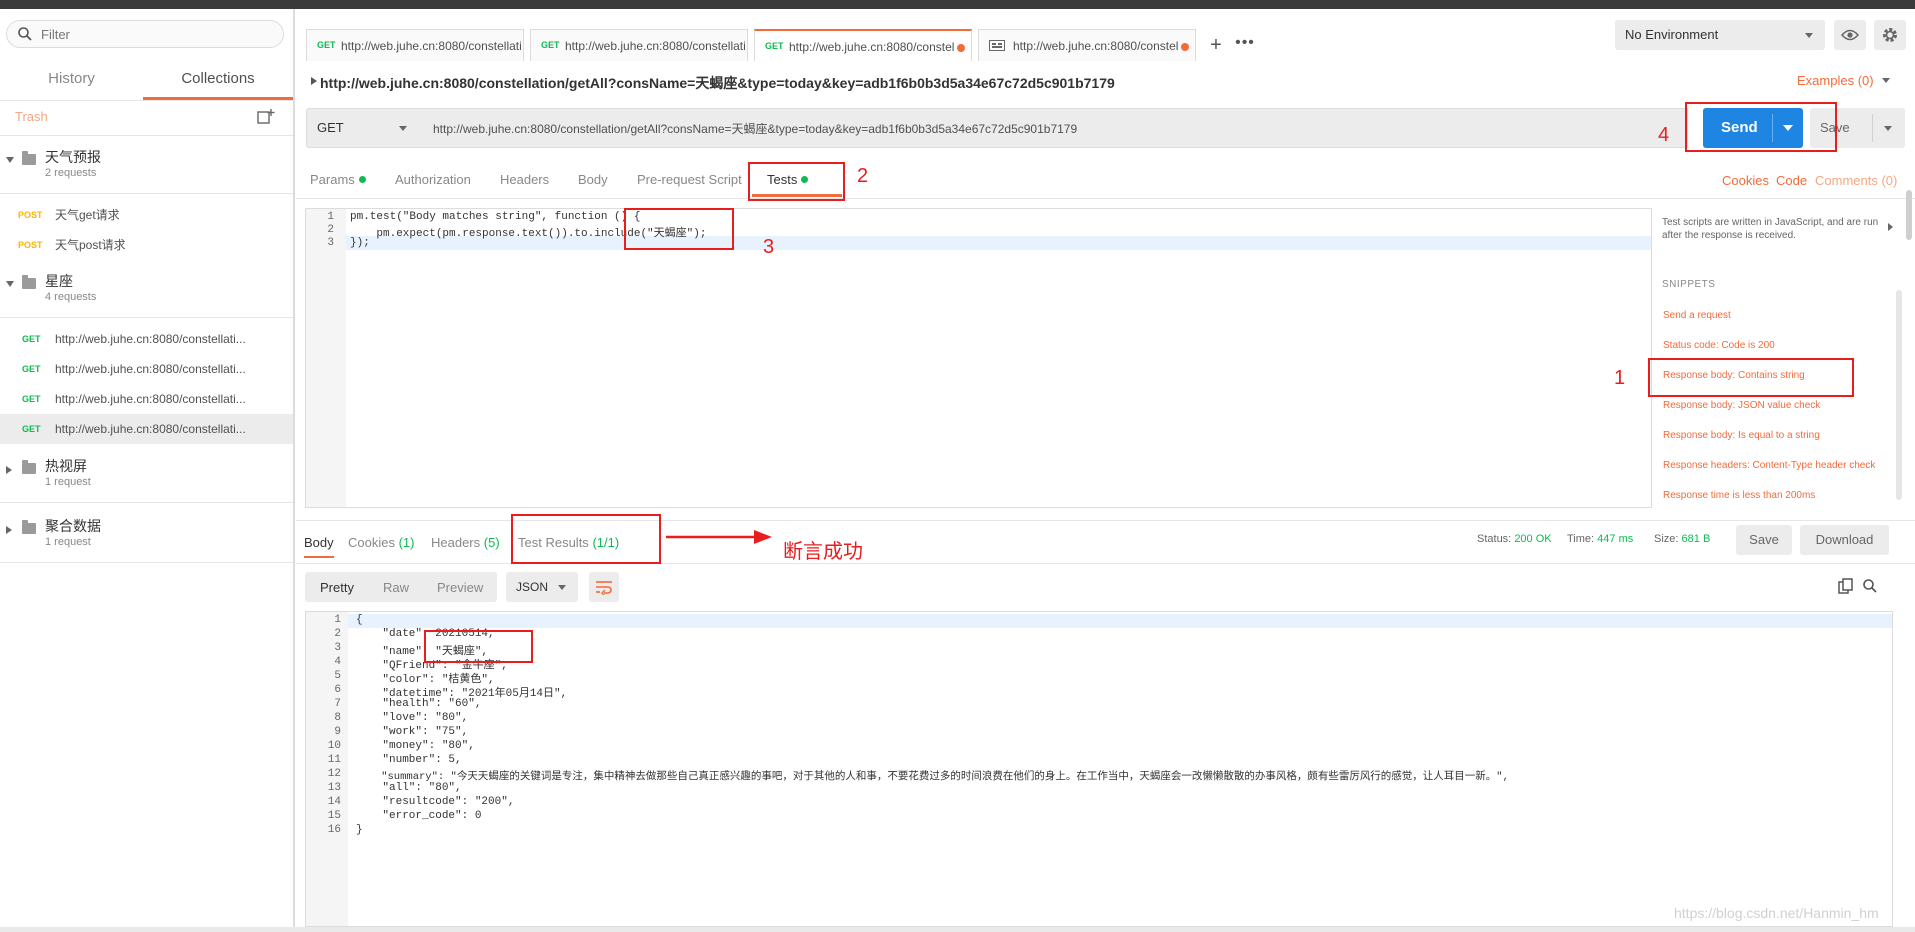 This screenshot has width=1915, height=932. Describe the element at coordinates (146, 534) in the screenshot. I see `collection-juhe: 聚合数据 1 request` at that location.